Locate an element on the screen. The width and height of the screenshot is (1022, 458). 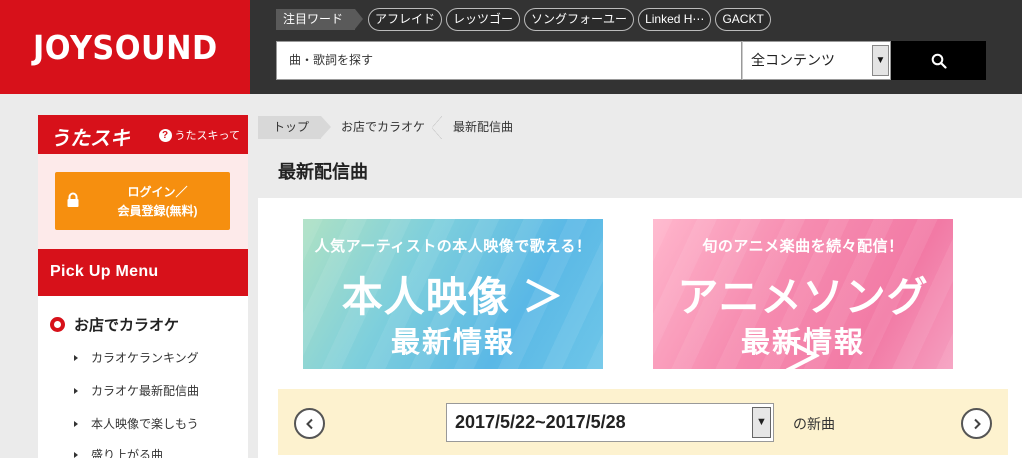
trending-label: 注目ワード is located at coordinates (320, 19).